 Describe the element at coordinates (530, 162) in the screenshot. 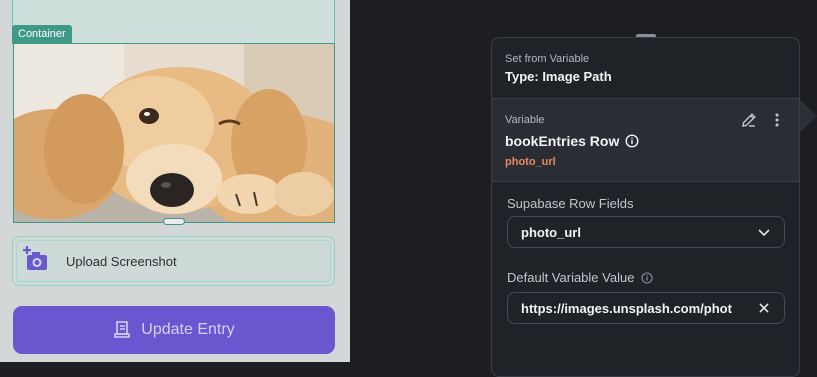

I see `variable-path: photo_url` at that location.